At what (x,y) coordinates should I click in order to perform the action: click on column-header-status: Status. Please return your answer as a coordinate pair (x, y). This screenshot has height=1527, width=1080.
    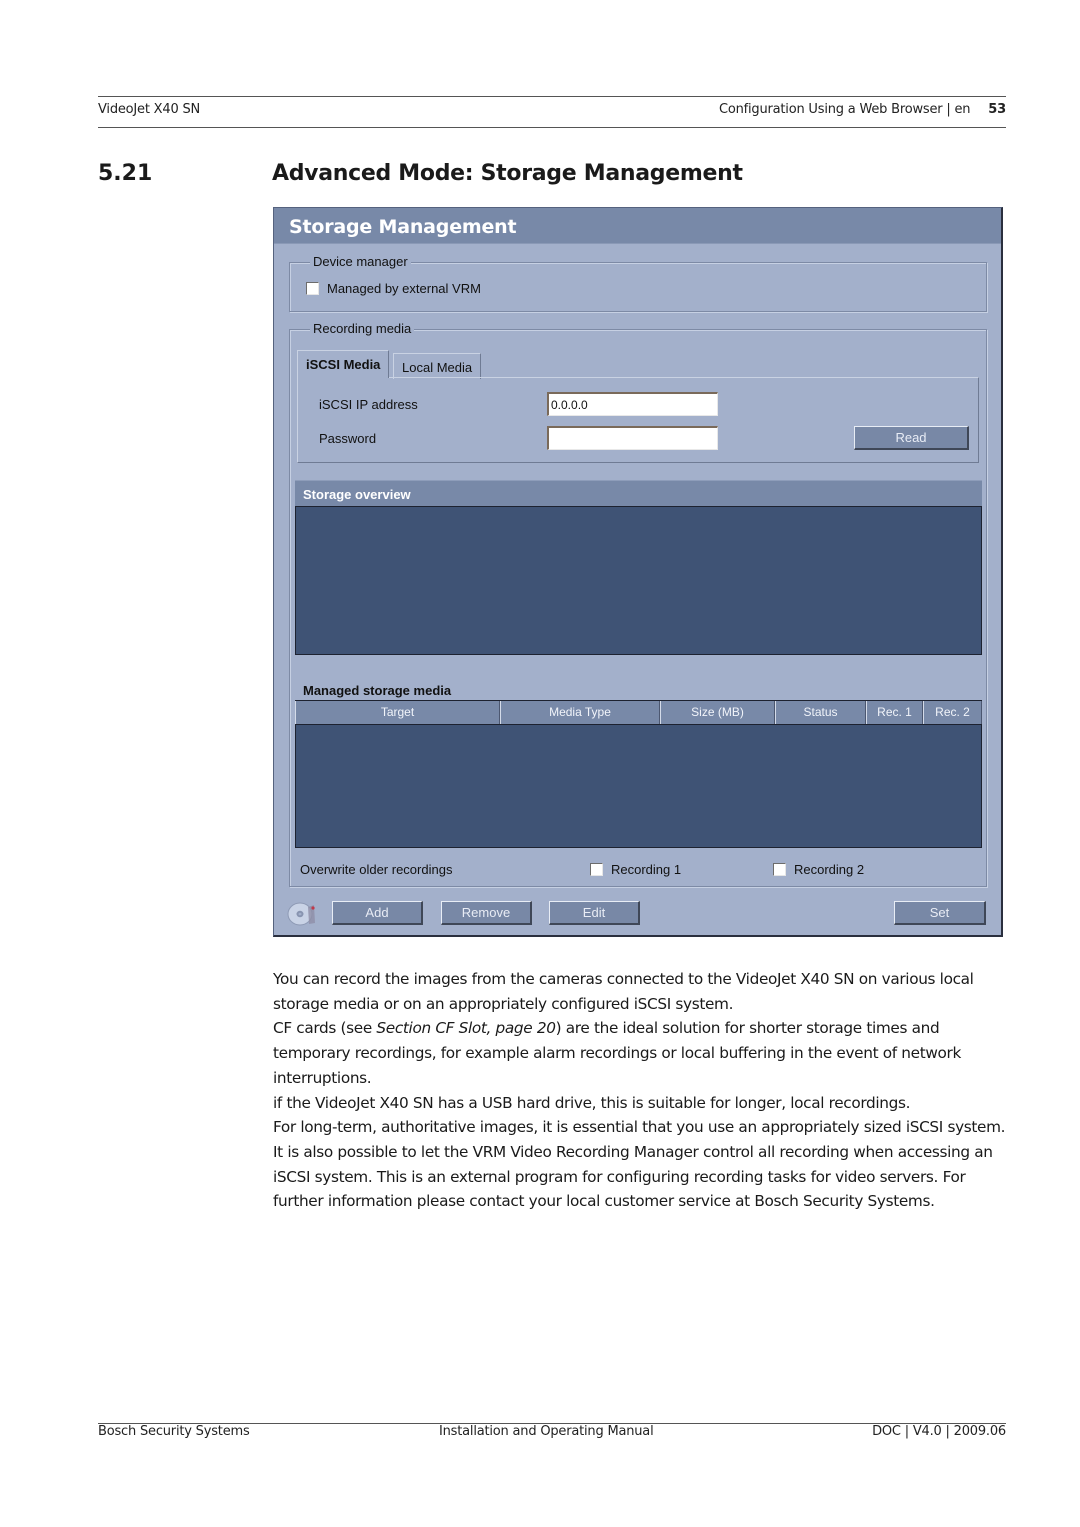
    Looking at the image, I should click on (820, 713).